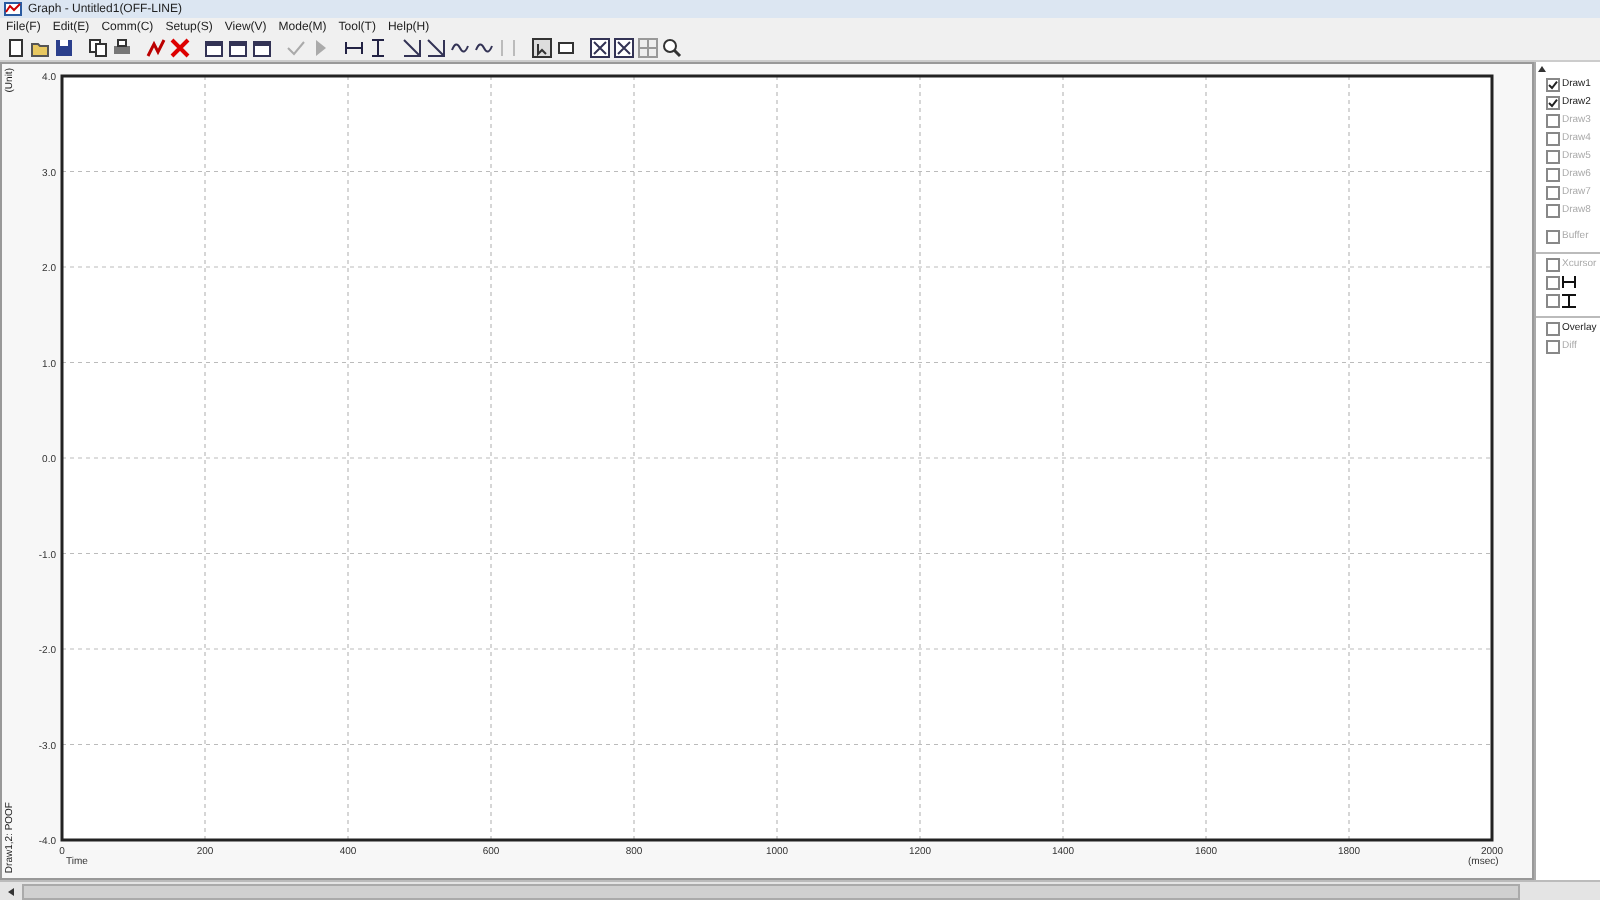 This screenshot has height=900, width=1600. Describe the element at coordinates (11, 891) in the screenshot. I see `scroll-left-icon` at that location.